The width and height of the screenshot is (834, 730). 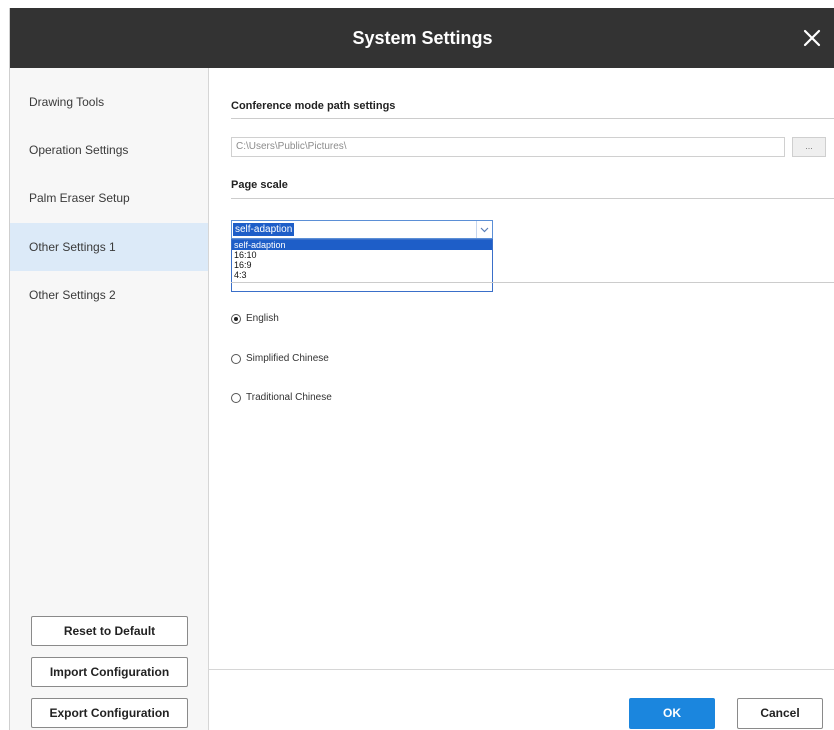 What do you see at coordinates (259, 185) in the screenshot?
I see `page-scale-title: Page scale` at bounding box center [259, 185].